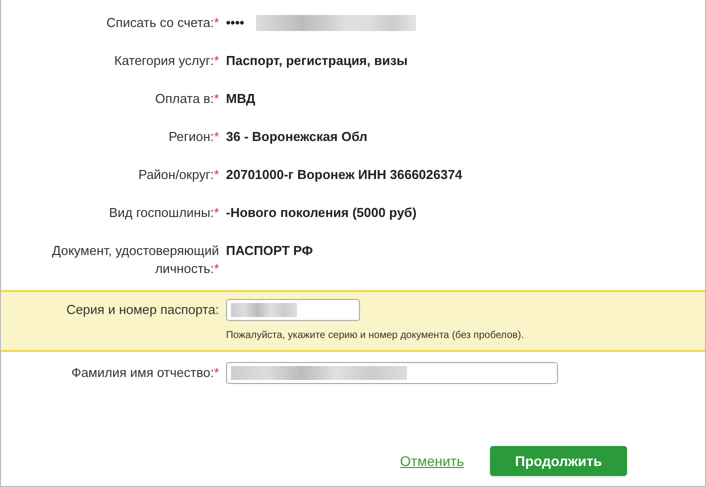  I want to click on field-label: Серия и номер паспорта:, so click(142, 310).